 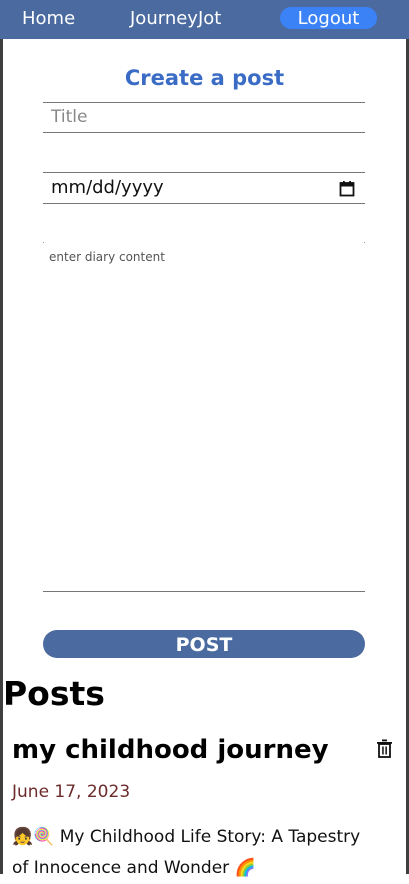 What do you see at coordinates (204, 188) in the screenshot?
I see `date-input: mm/dd/yyyy` at bounding box center [204, 188].